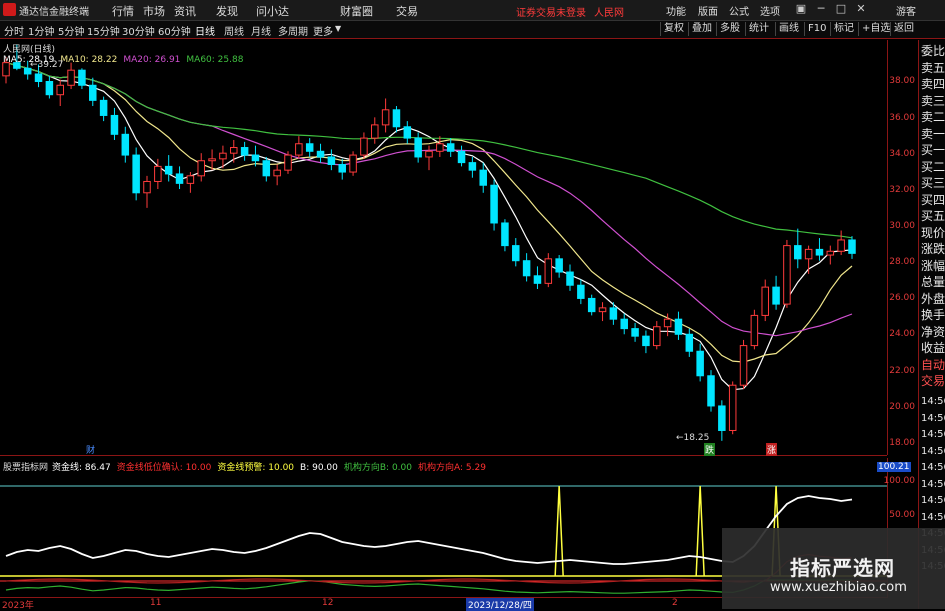 The width and height of the screenshot is (945, 611). I want to click on side-item: 交易, so click(933, 381).